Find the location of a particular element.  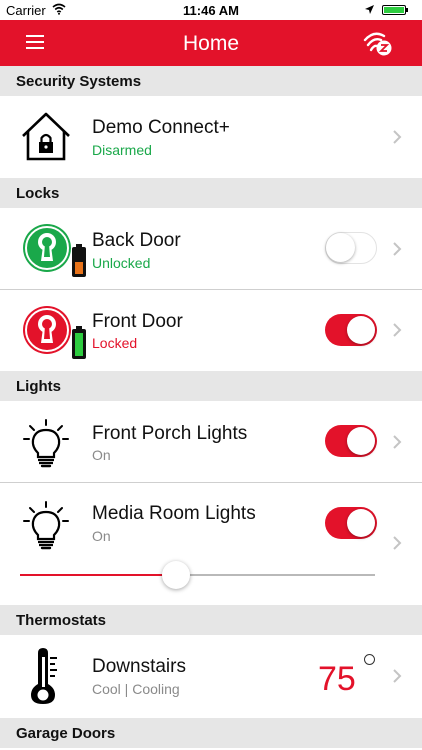

clock: 11:46 AM is located at coordinates (211, 10).